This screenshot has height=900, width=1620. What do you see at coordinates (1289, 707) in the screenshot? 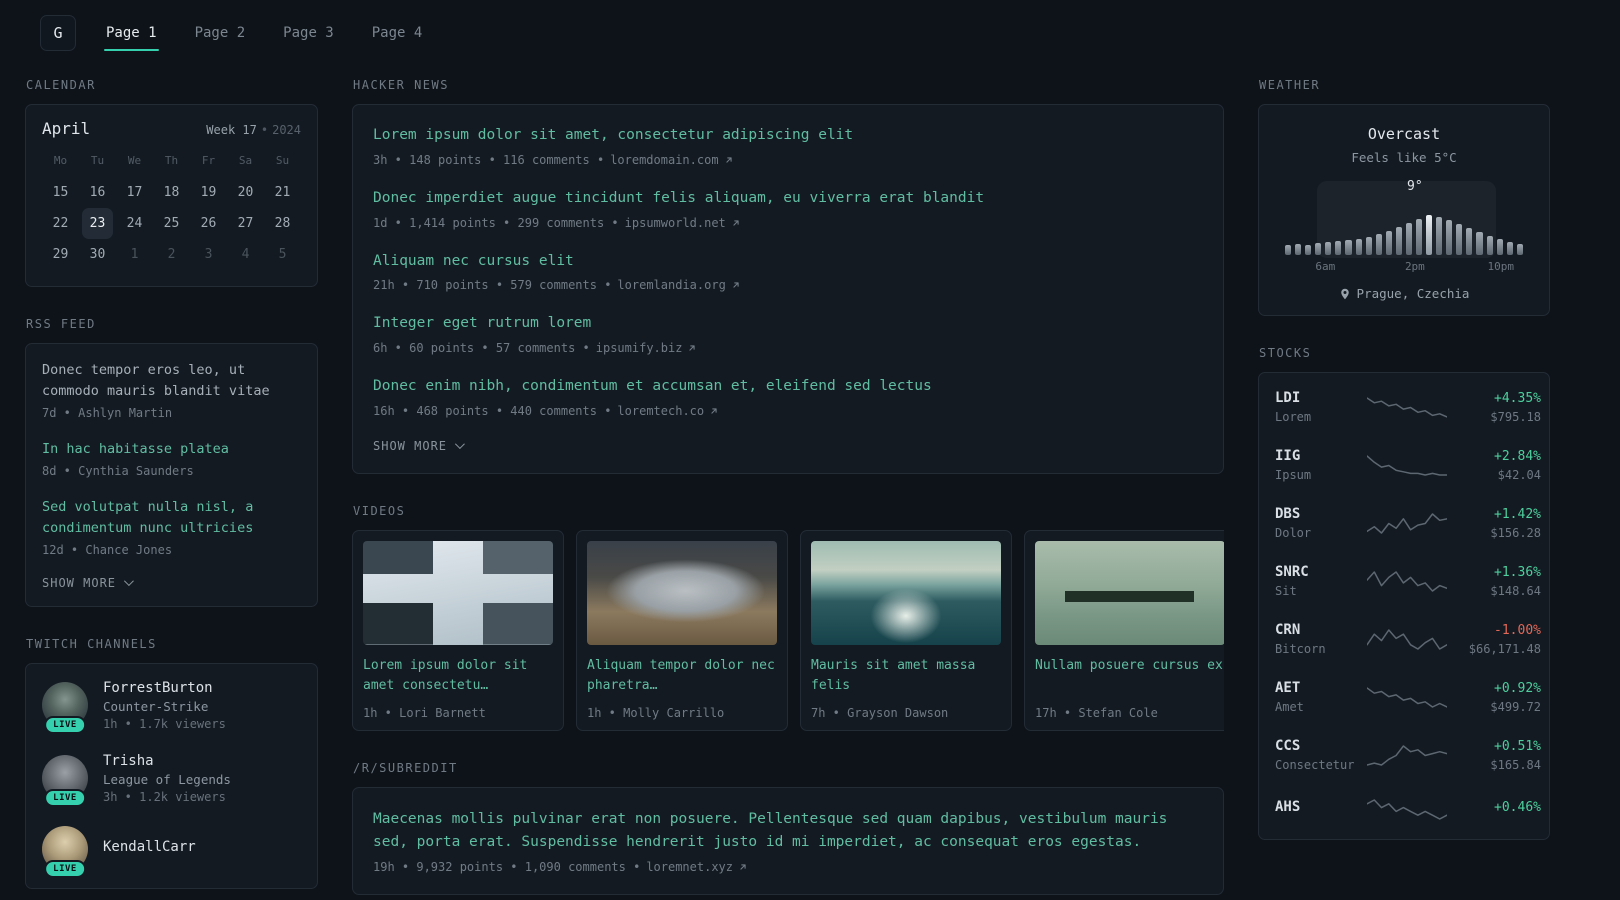
I see `stock-name: Amet` at bounding box center [1289, 707].